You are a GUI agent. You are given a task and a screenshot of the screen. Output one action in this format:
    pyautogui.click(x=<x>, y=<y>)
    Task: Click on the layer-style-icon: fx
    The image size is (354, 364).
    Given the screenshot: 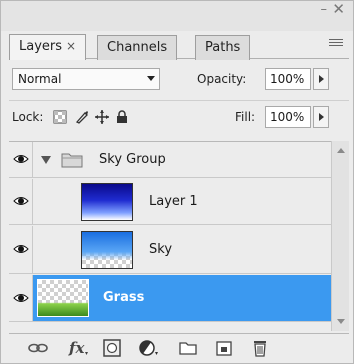 What is the action you would take?
    pyautogui.click(x=78, y=348)
    